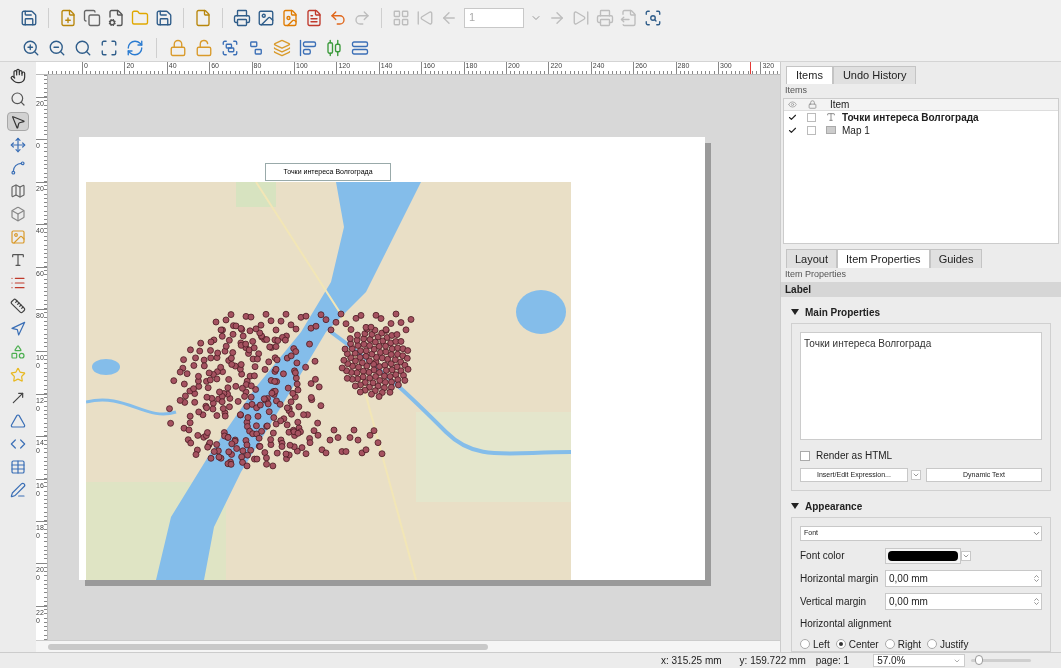 This screenshot has height=668, width=1061. Describe the element at coordinates (910, 117) in the screenshot. I see `item-name: Точки интереса Волгограда` at that location.